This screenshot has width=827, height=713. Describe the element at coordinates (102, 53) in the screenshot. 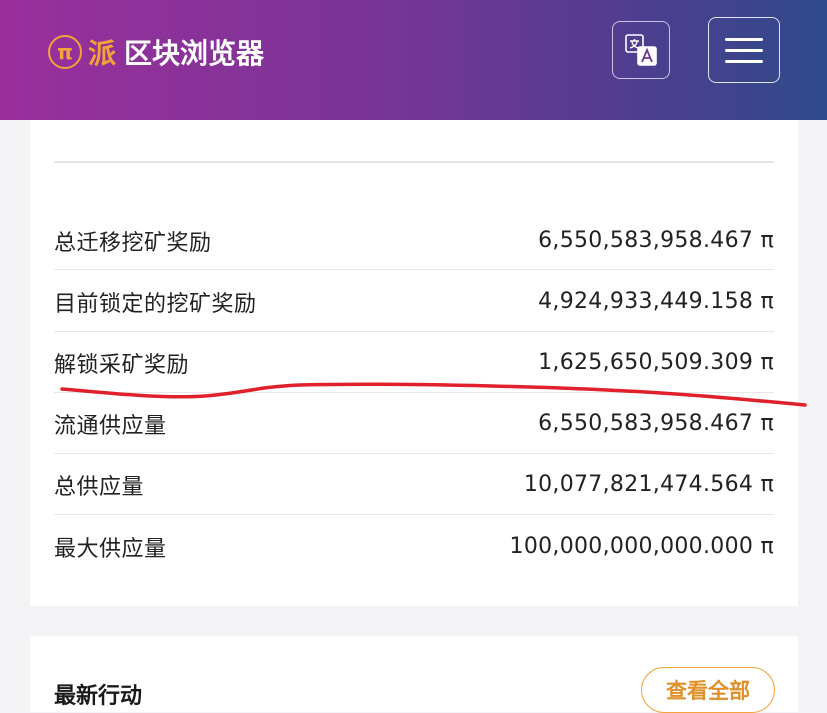

I see `logo-pi-text: 派` at that location.